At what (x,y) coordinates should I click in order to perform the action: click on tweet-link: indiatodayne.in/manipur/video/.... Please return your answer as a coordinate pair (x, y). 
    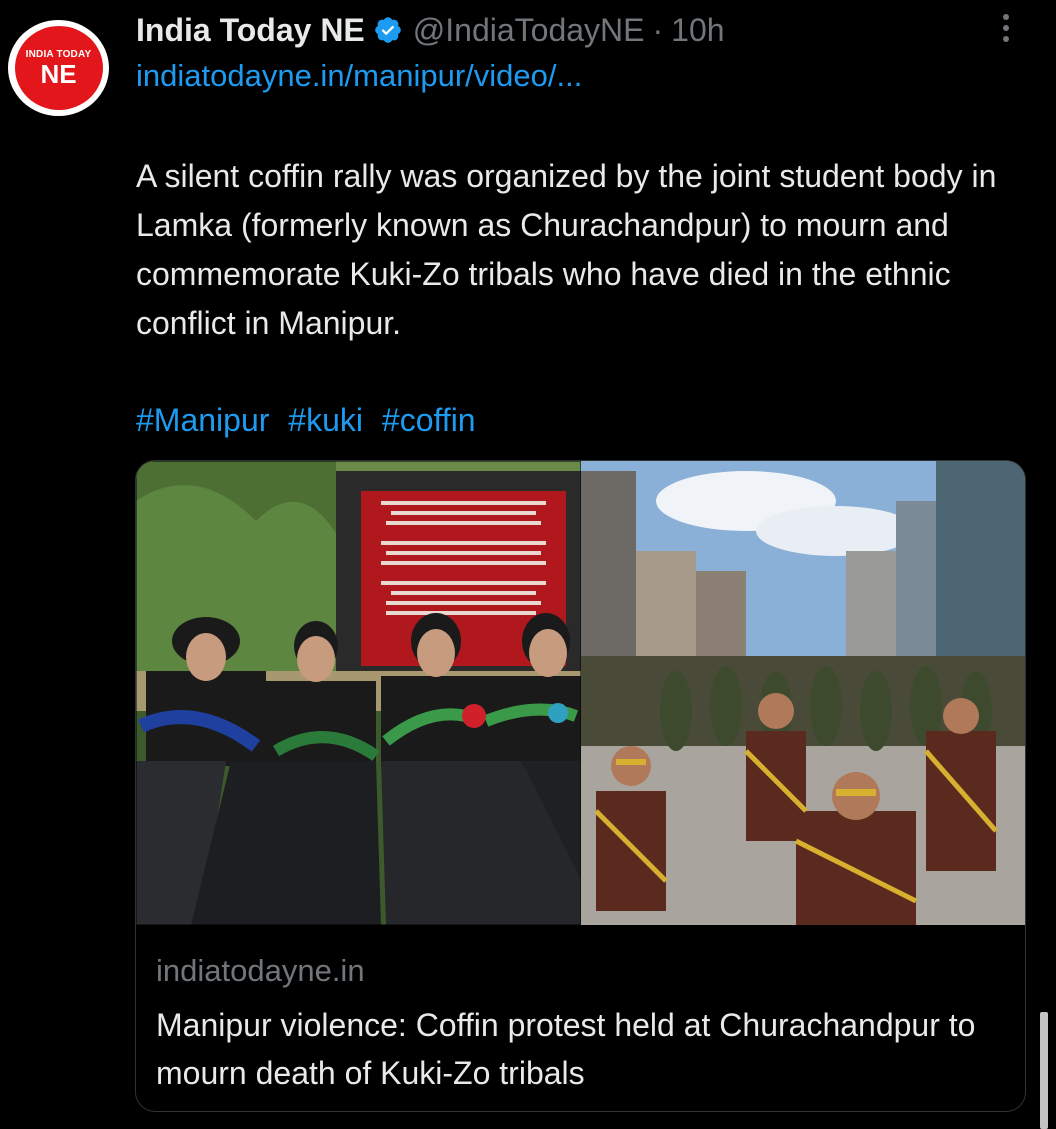
    Looking at the image, I should click on (359, 76).